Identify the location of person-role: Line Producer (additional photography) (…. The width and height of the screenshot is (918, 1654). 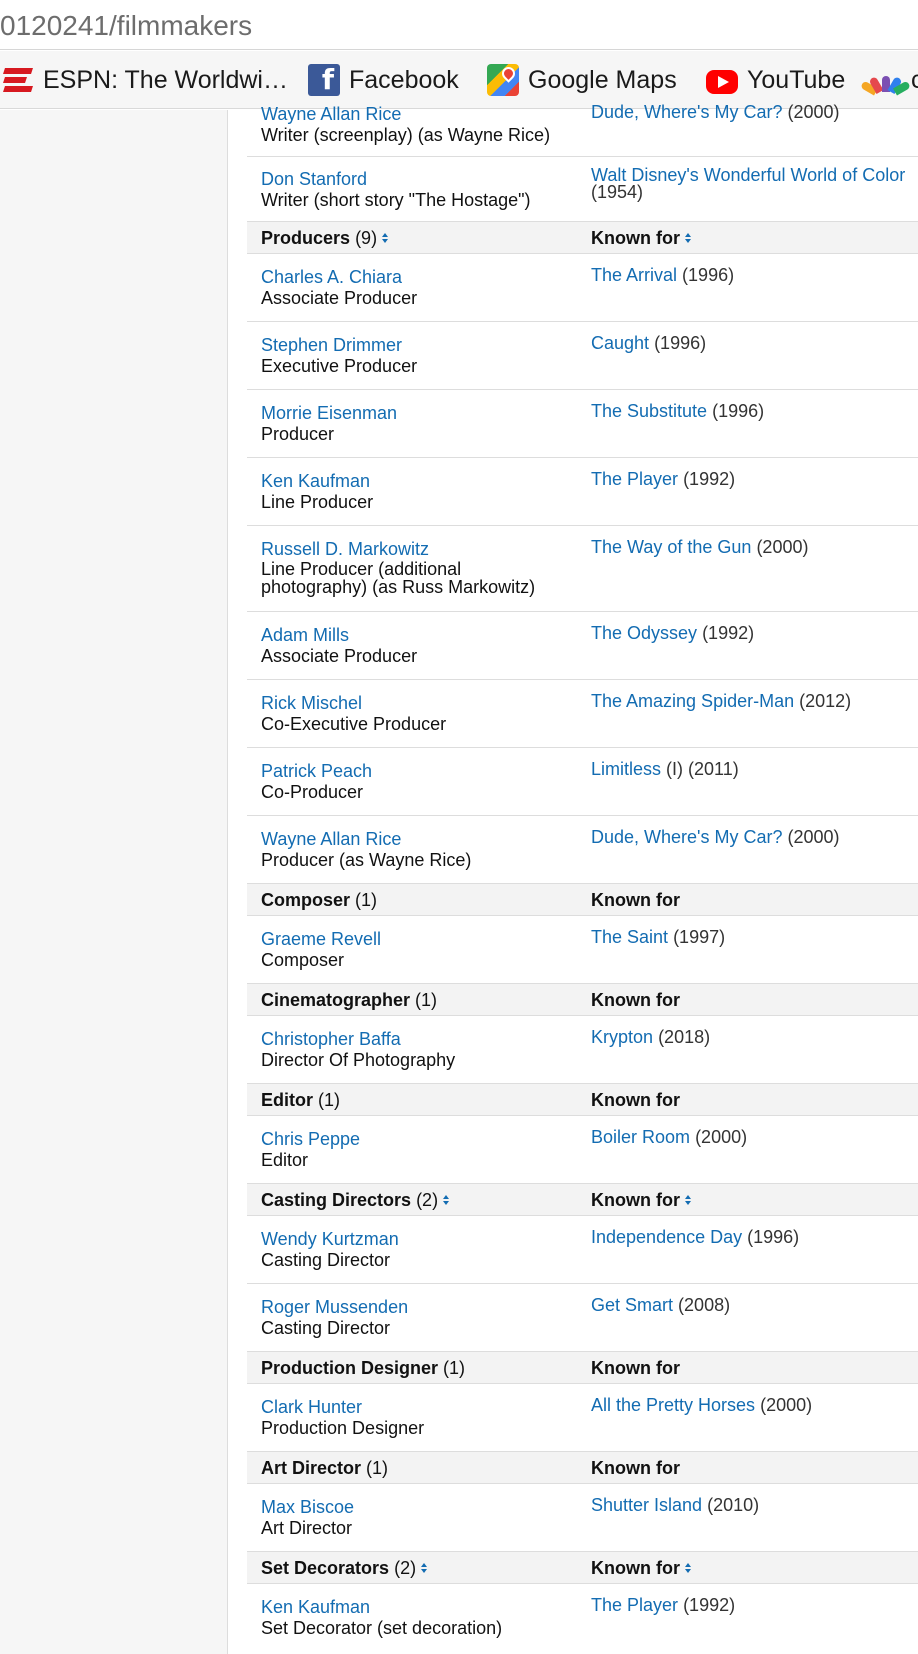
(398, 578).